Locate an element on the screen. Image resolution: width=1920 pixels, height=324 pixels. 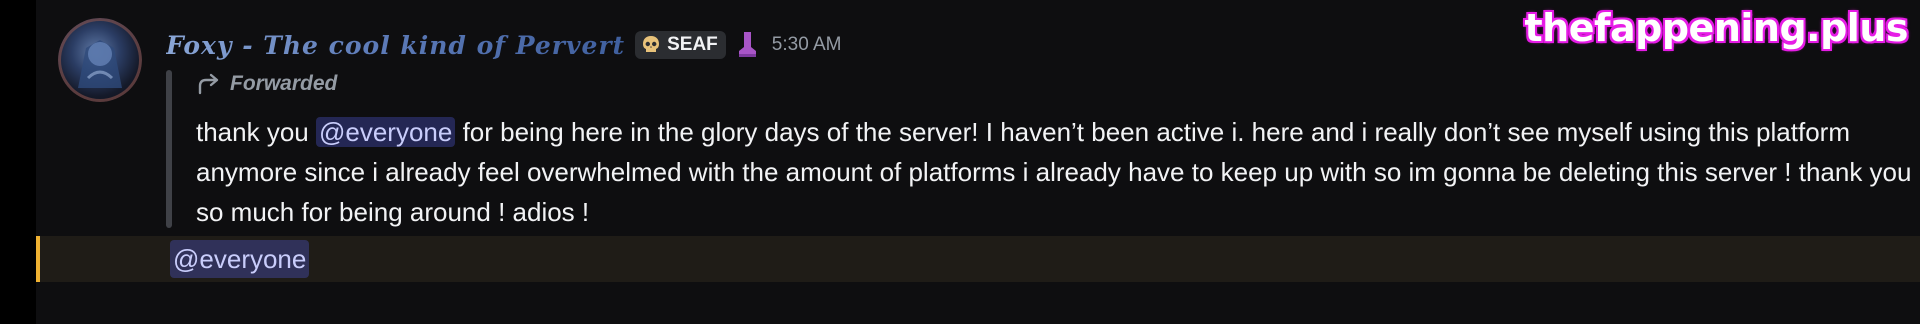
forwarded-label: Forwarded is located at coordinates (266, 84).